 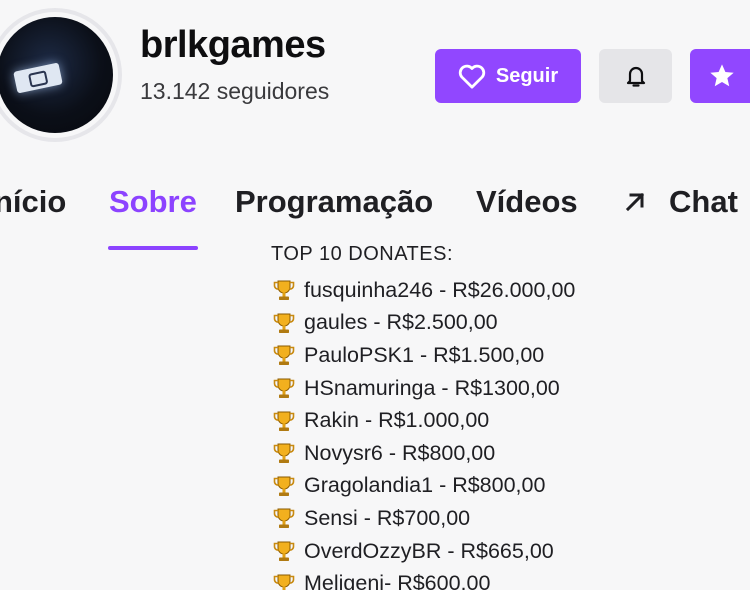 What do you see at coordinates (440, 289) in the screenshot?
I see `donate-entry: fusquinha246 - R$26.000,00` at bounding box center [440, 289].